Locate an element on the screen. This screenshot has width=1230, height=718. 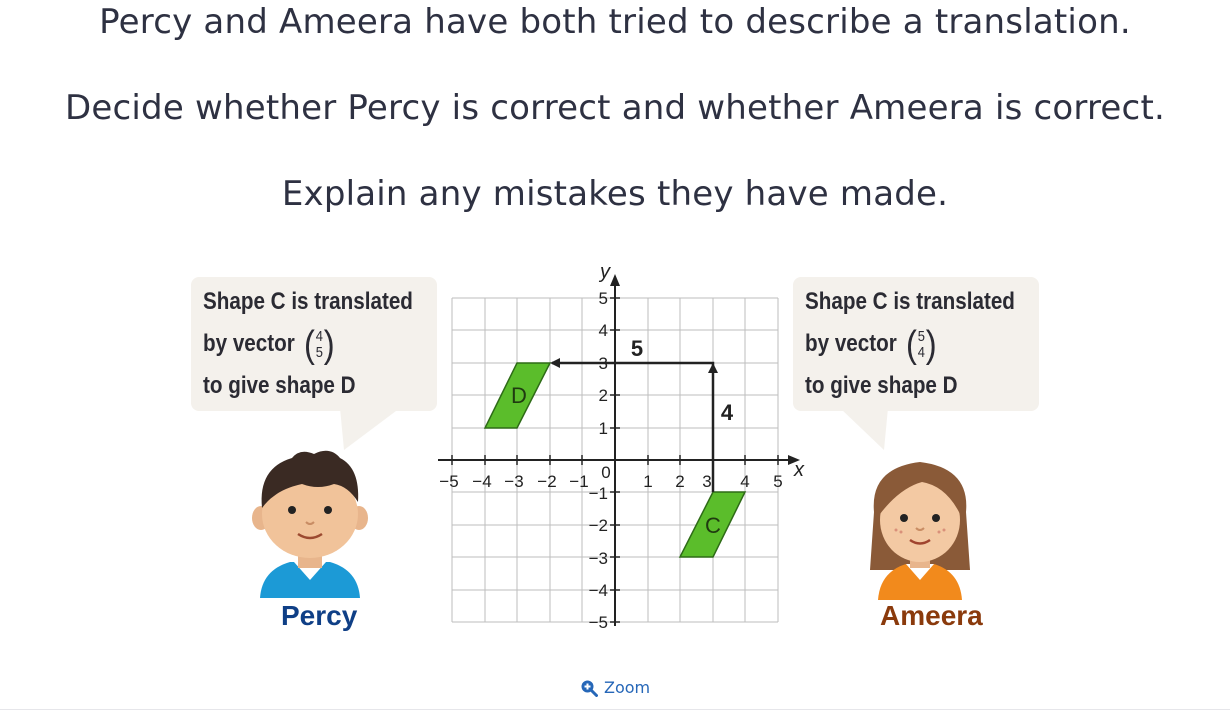
ameera-bubble-line-3: to give shape D is located at coordinates (881, 385).